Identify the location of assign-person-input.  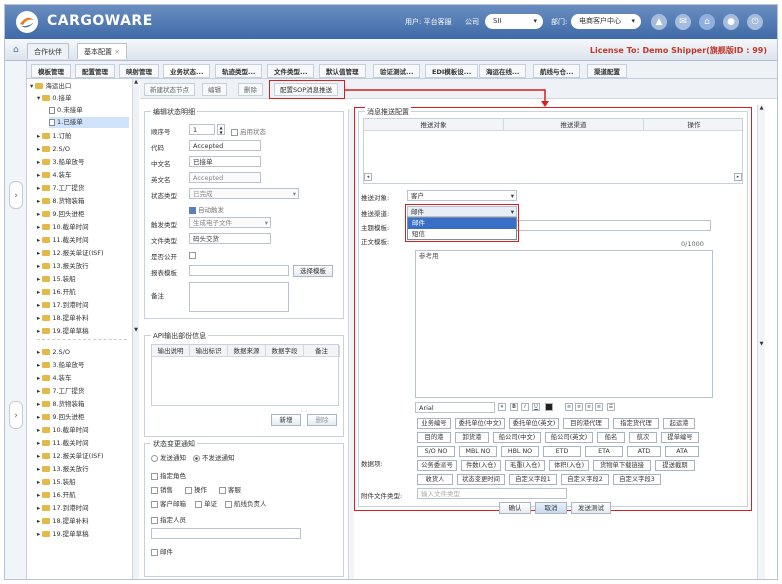
(226, 533).